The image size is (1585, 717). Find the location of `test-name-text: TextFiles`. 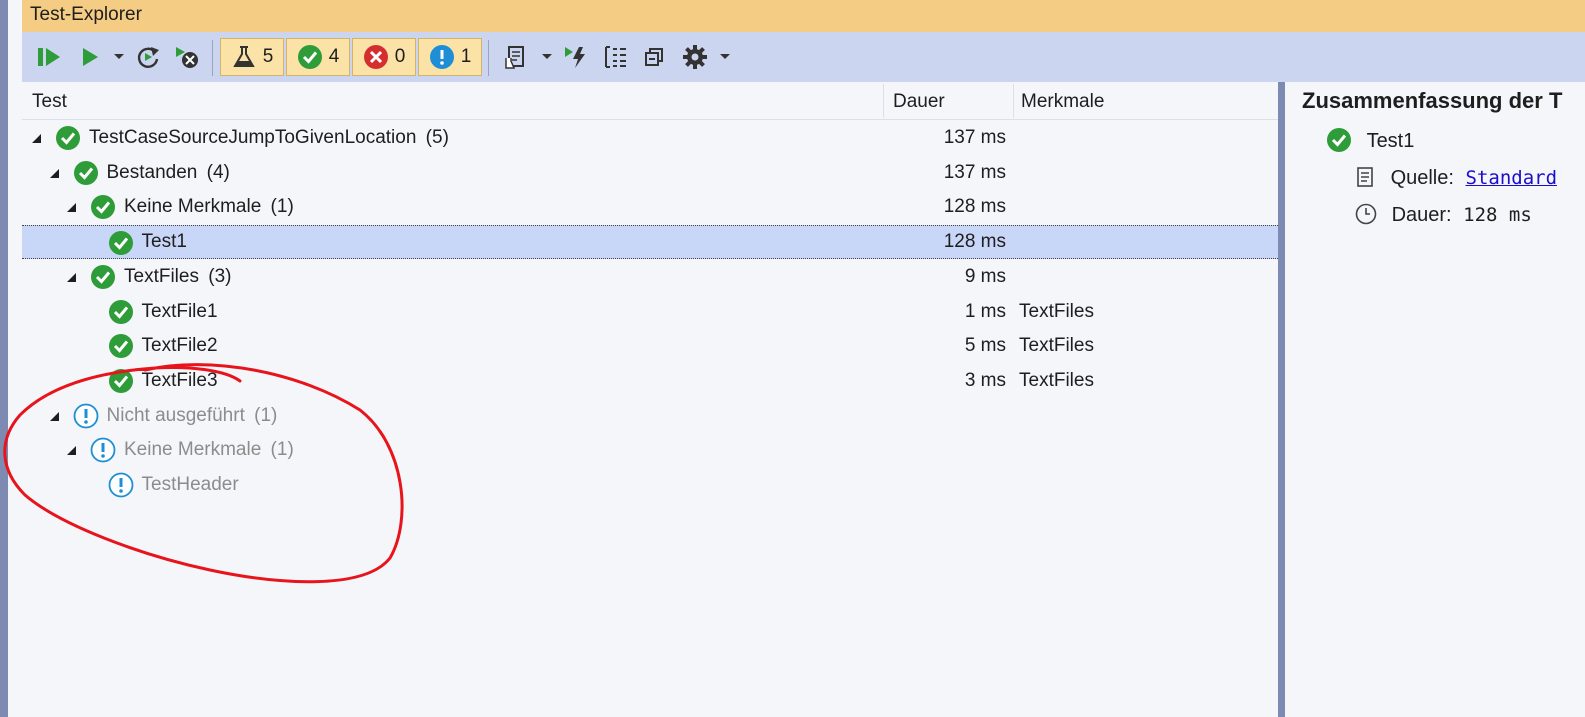

test-name-text: TextFiles is located at coordinates (161, 276).